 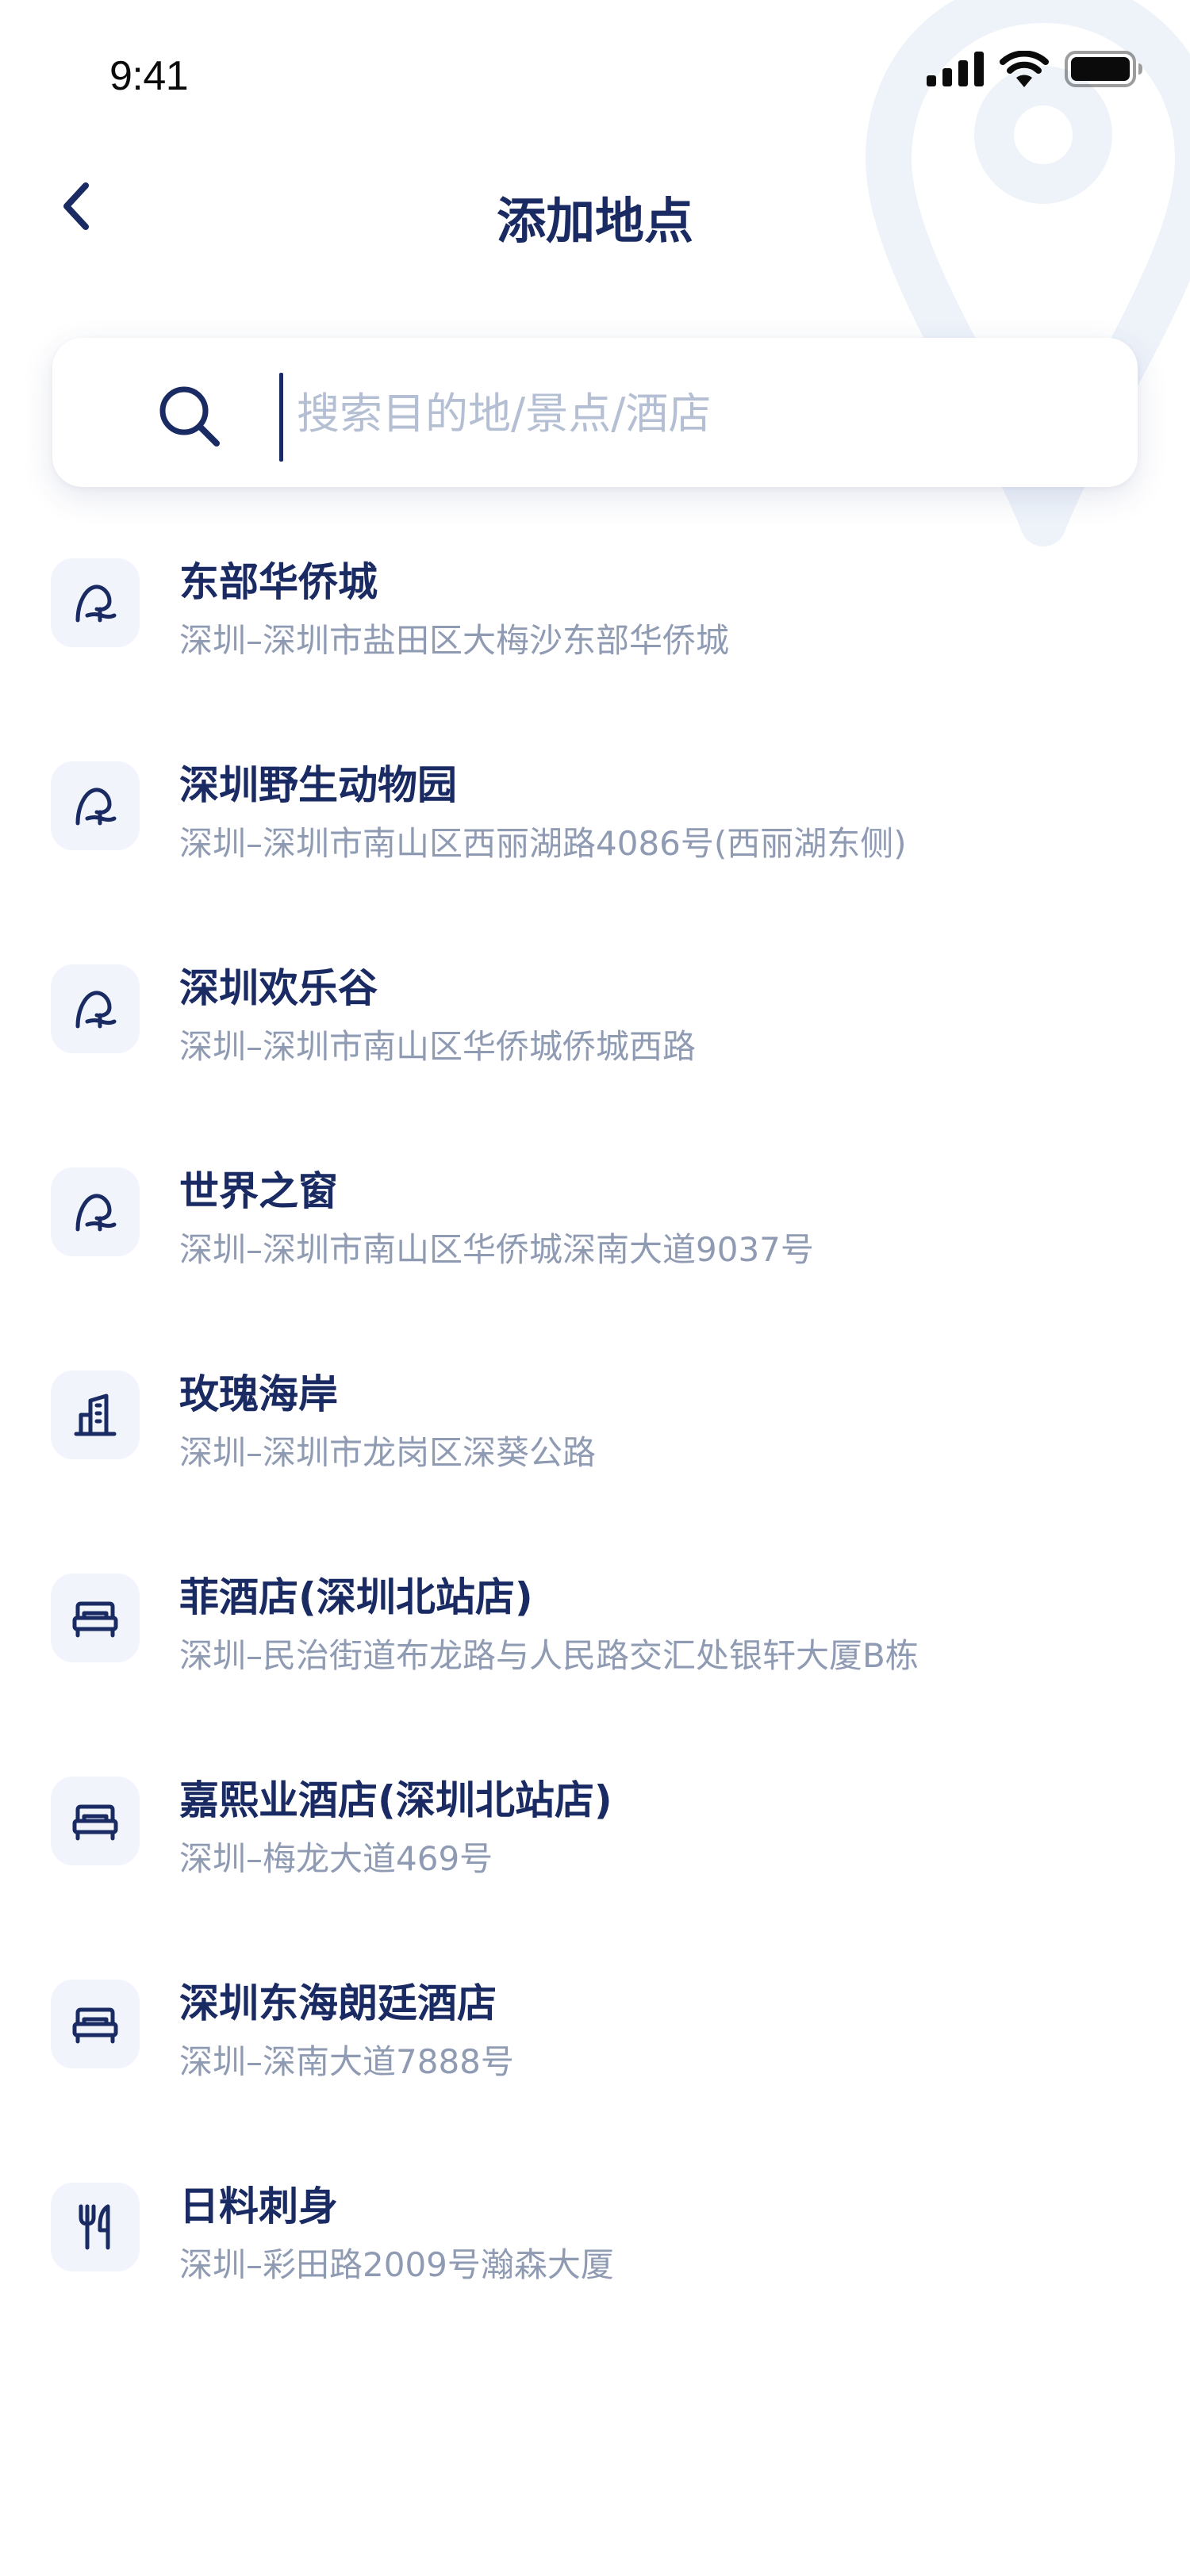 I want to click on list-item: 深圳东海朗廷酒店 深圳–深南大道7888号, so click(x=595, y=2062).